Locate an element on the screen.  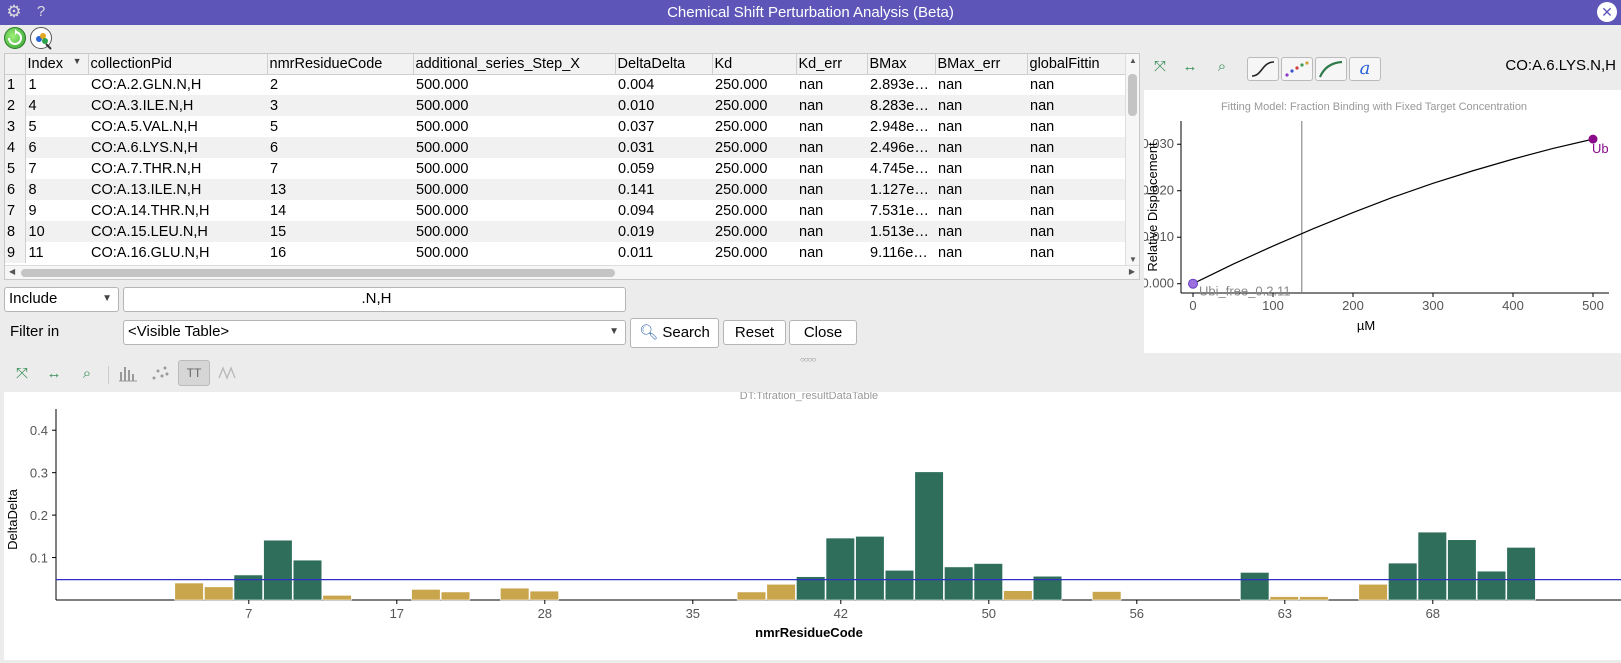
table-cell: CO:A.14.THR.N,H is located at coordinates (177, 210).